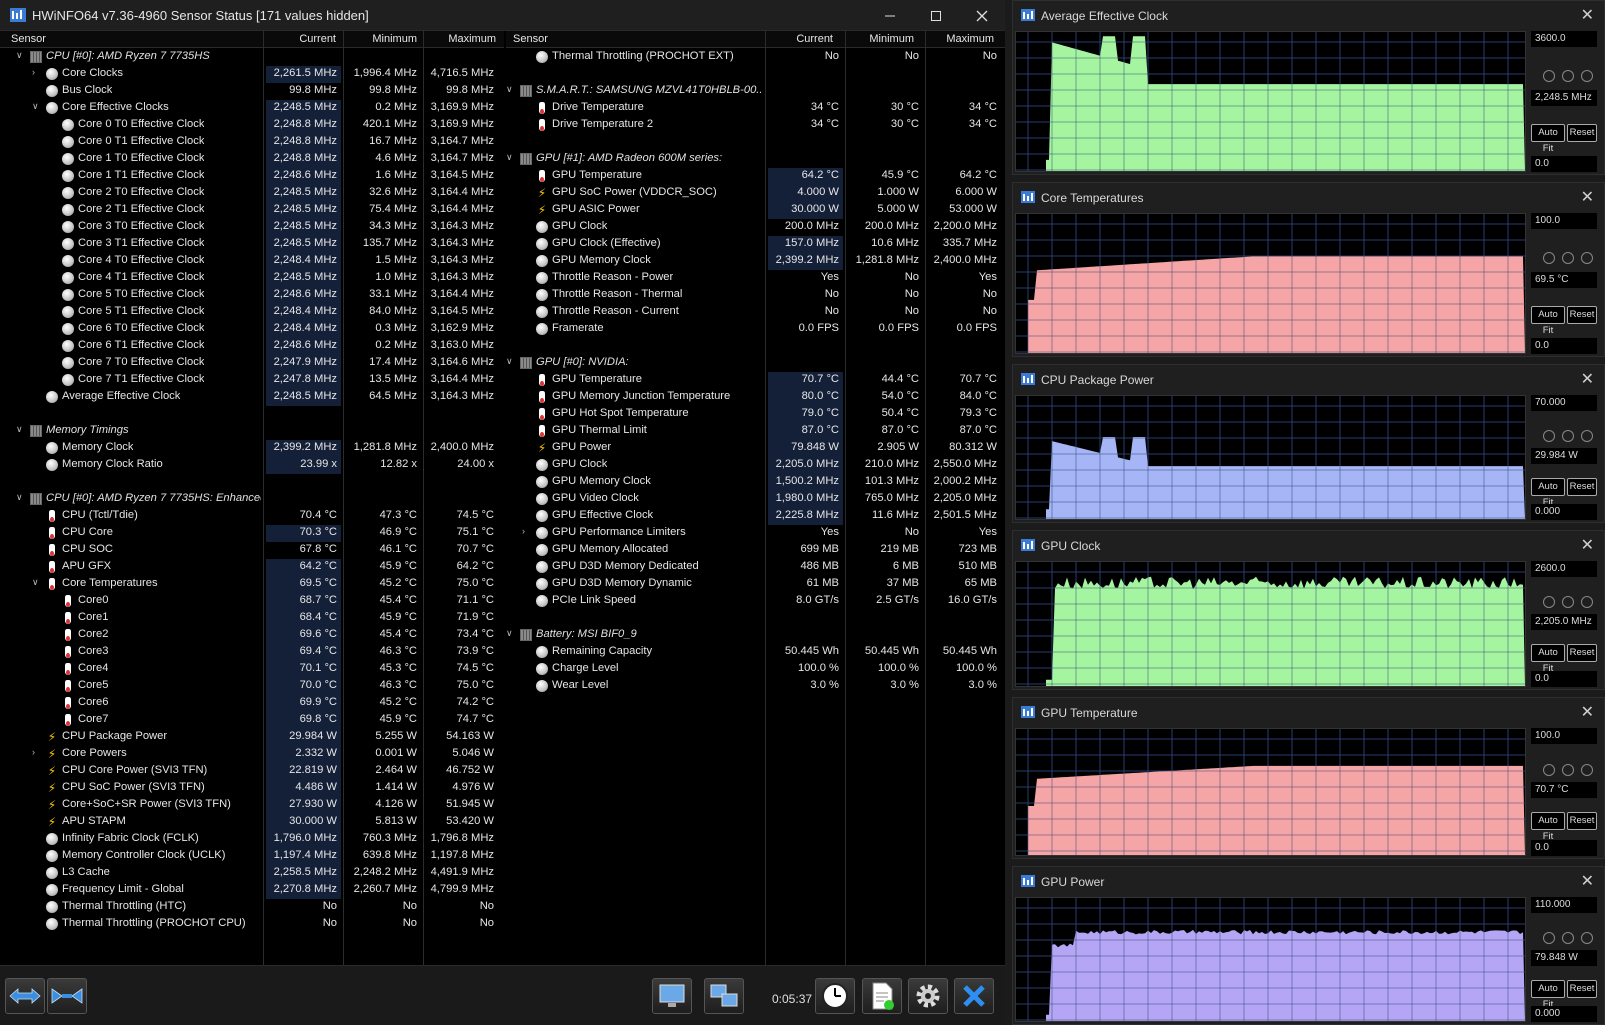 The width and height of the screenshot is (1605, 1025). I want to click on sensor-row: Wear Level 3.0 % 3.0 % 3.0 %, so click(755, 686).